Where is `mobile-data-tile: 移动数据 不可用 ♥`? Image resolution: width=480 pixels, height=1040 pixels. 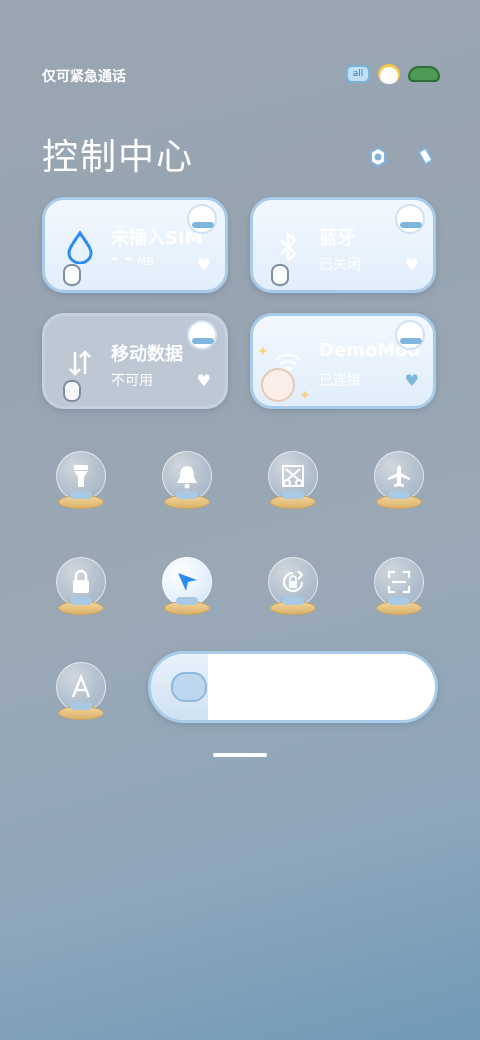 mobile-data-tile: 移动数据 不可用 ♥ is located at coordinates (135, 361).